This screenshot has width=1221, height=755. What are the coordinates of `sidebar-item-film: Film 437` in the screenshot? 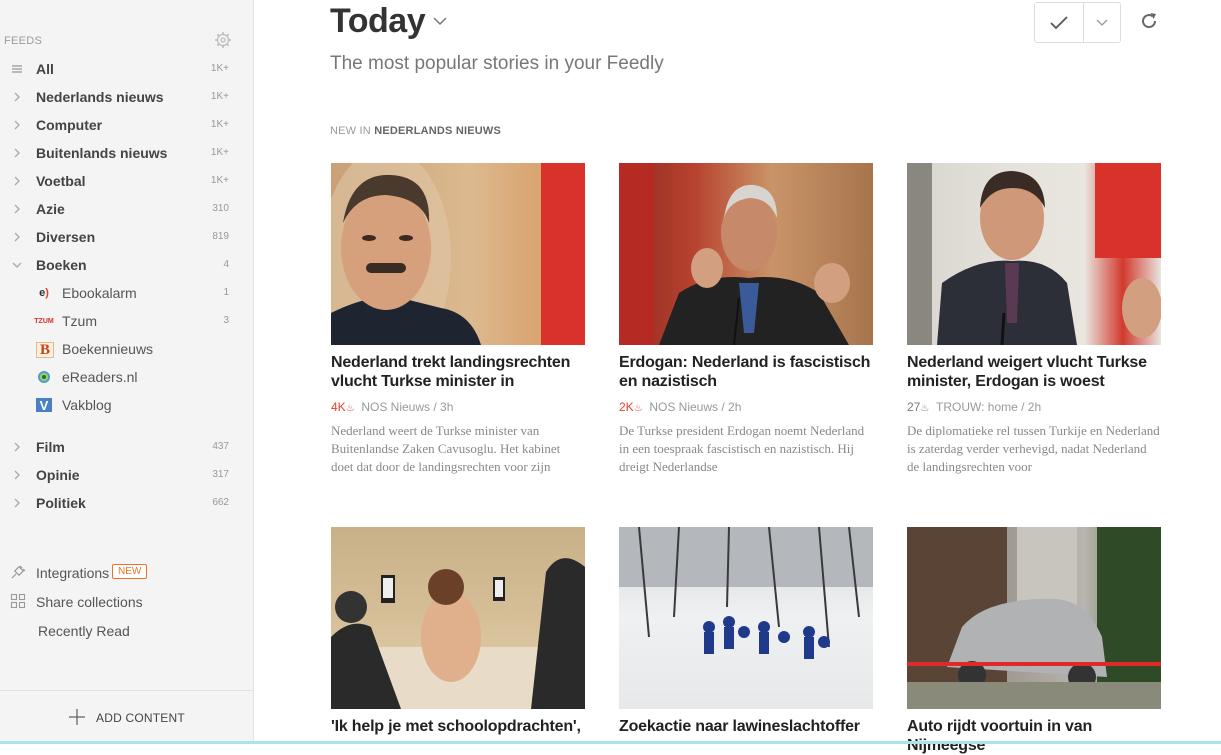 It's located at (127, 447).